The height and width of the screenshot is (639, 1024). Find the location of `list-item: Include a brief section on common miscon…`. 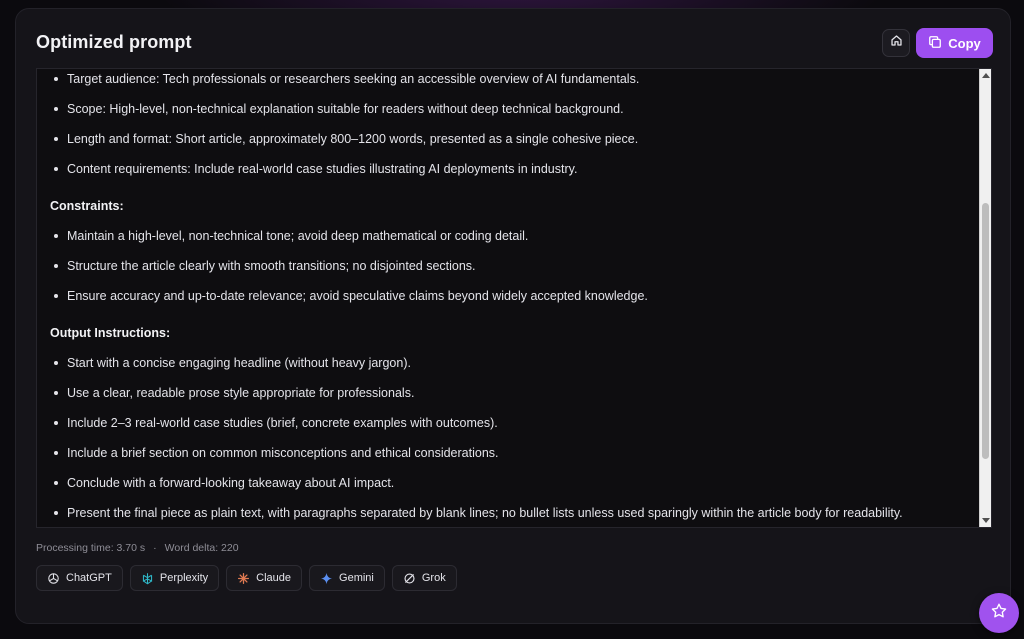

list-item: Include a brief section on common miscon… is located at coordinates (510, 453).